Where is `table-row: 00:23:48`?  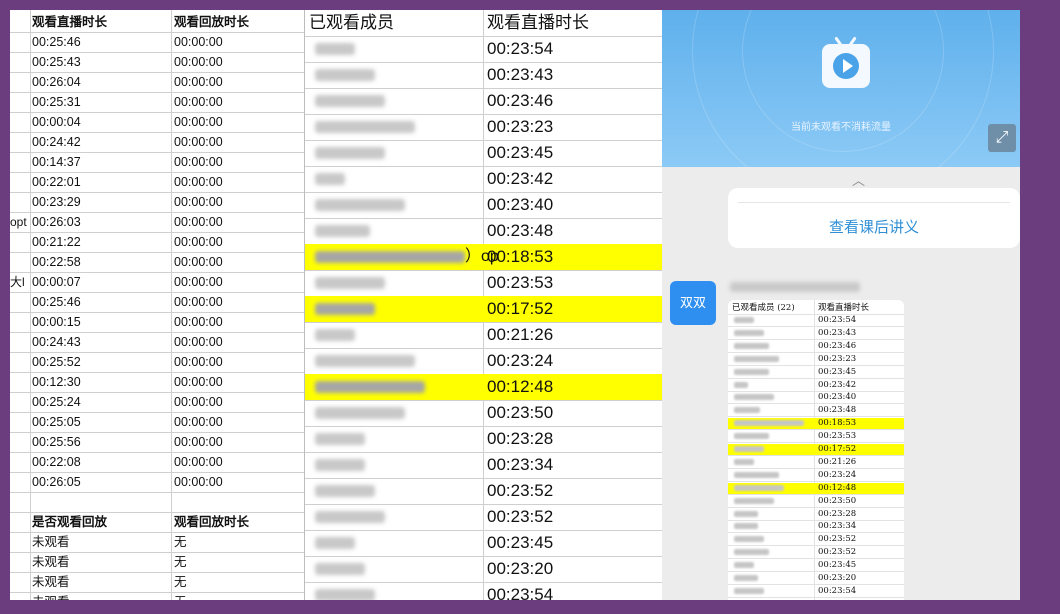 table-row: 00:23:48 is located at coordinates (484, 231).